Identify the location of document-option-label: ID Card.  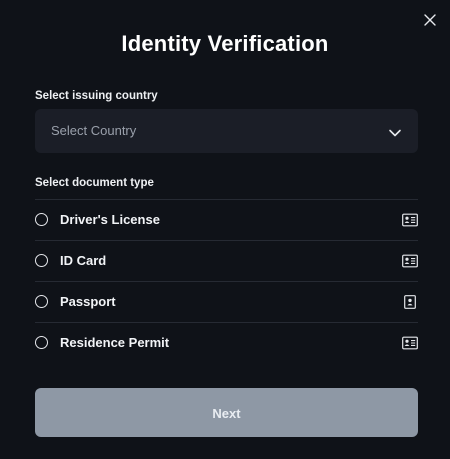
(83, 260).